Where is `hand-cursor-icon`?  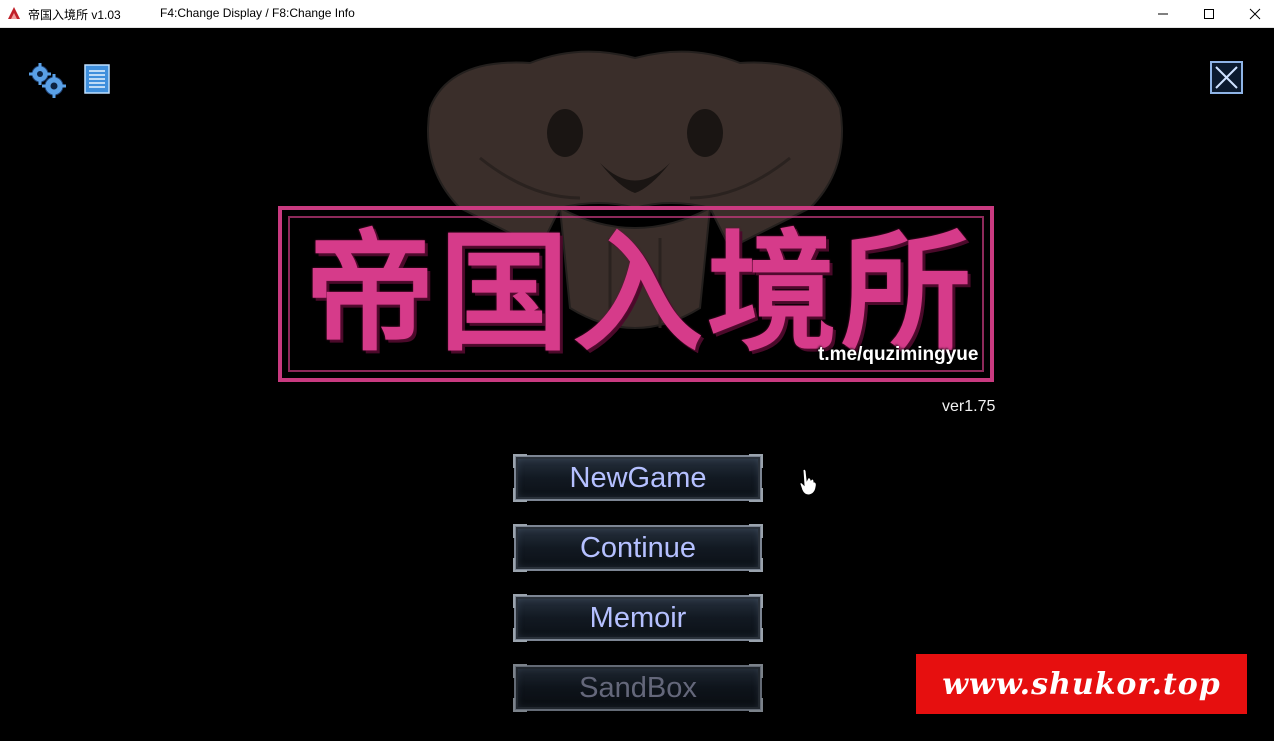 hand-cursor-icon is located at coordinates (808, 482).